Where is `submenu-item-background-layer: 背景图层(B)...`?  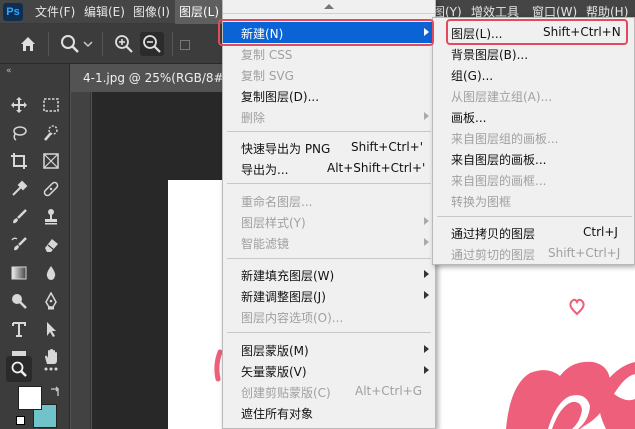
submenu-item-background-layer: 背景图层(B)... is located at coordinates (533, 53).